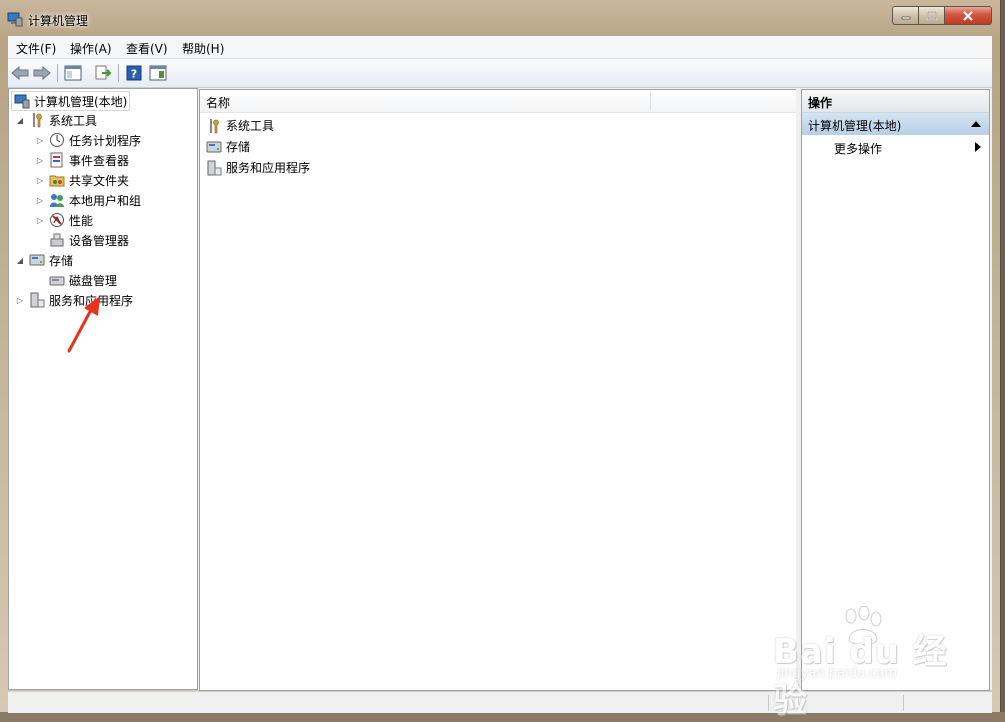 Image resolution: width=1005 pixels, height=722 pixels. What do you see at coordinates (976, 124) in the screenshot?
I see `collapse-arrow-icon` at bounding box center [976, 124].